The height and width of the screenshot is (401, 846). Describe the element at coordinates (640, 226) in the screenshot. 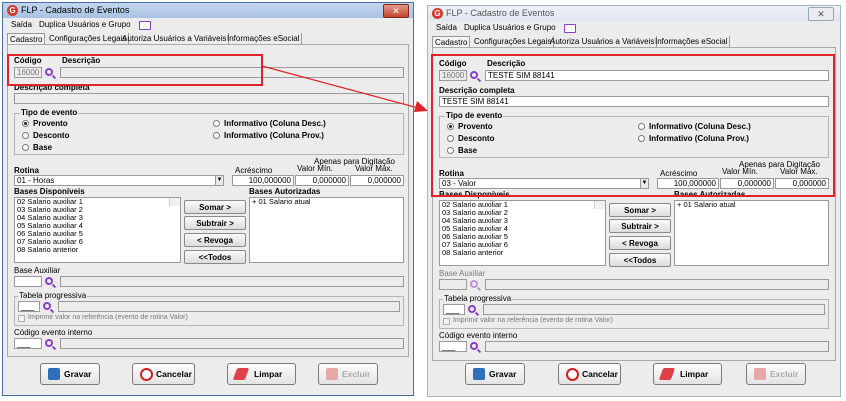

I see `subtrair-button: Subtrair >` at that location.